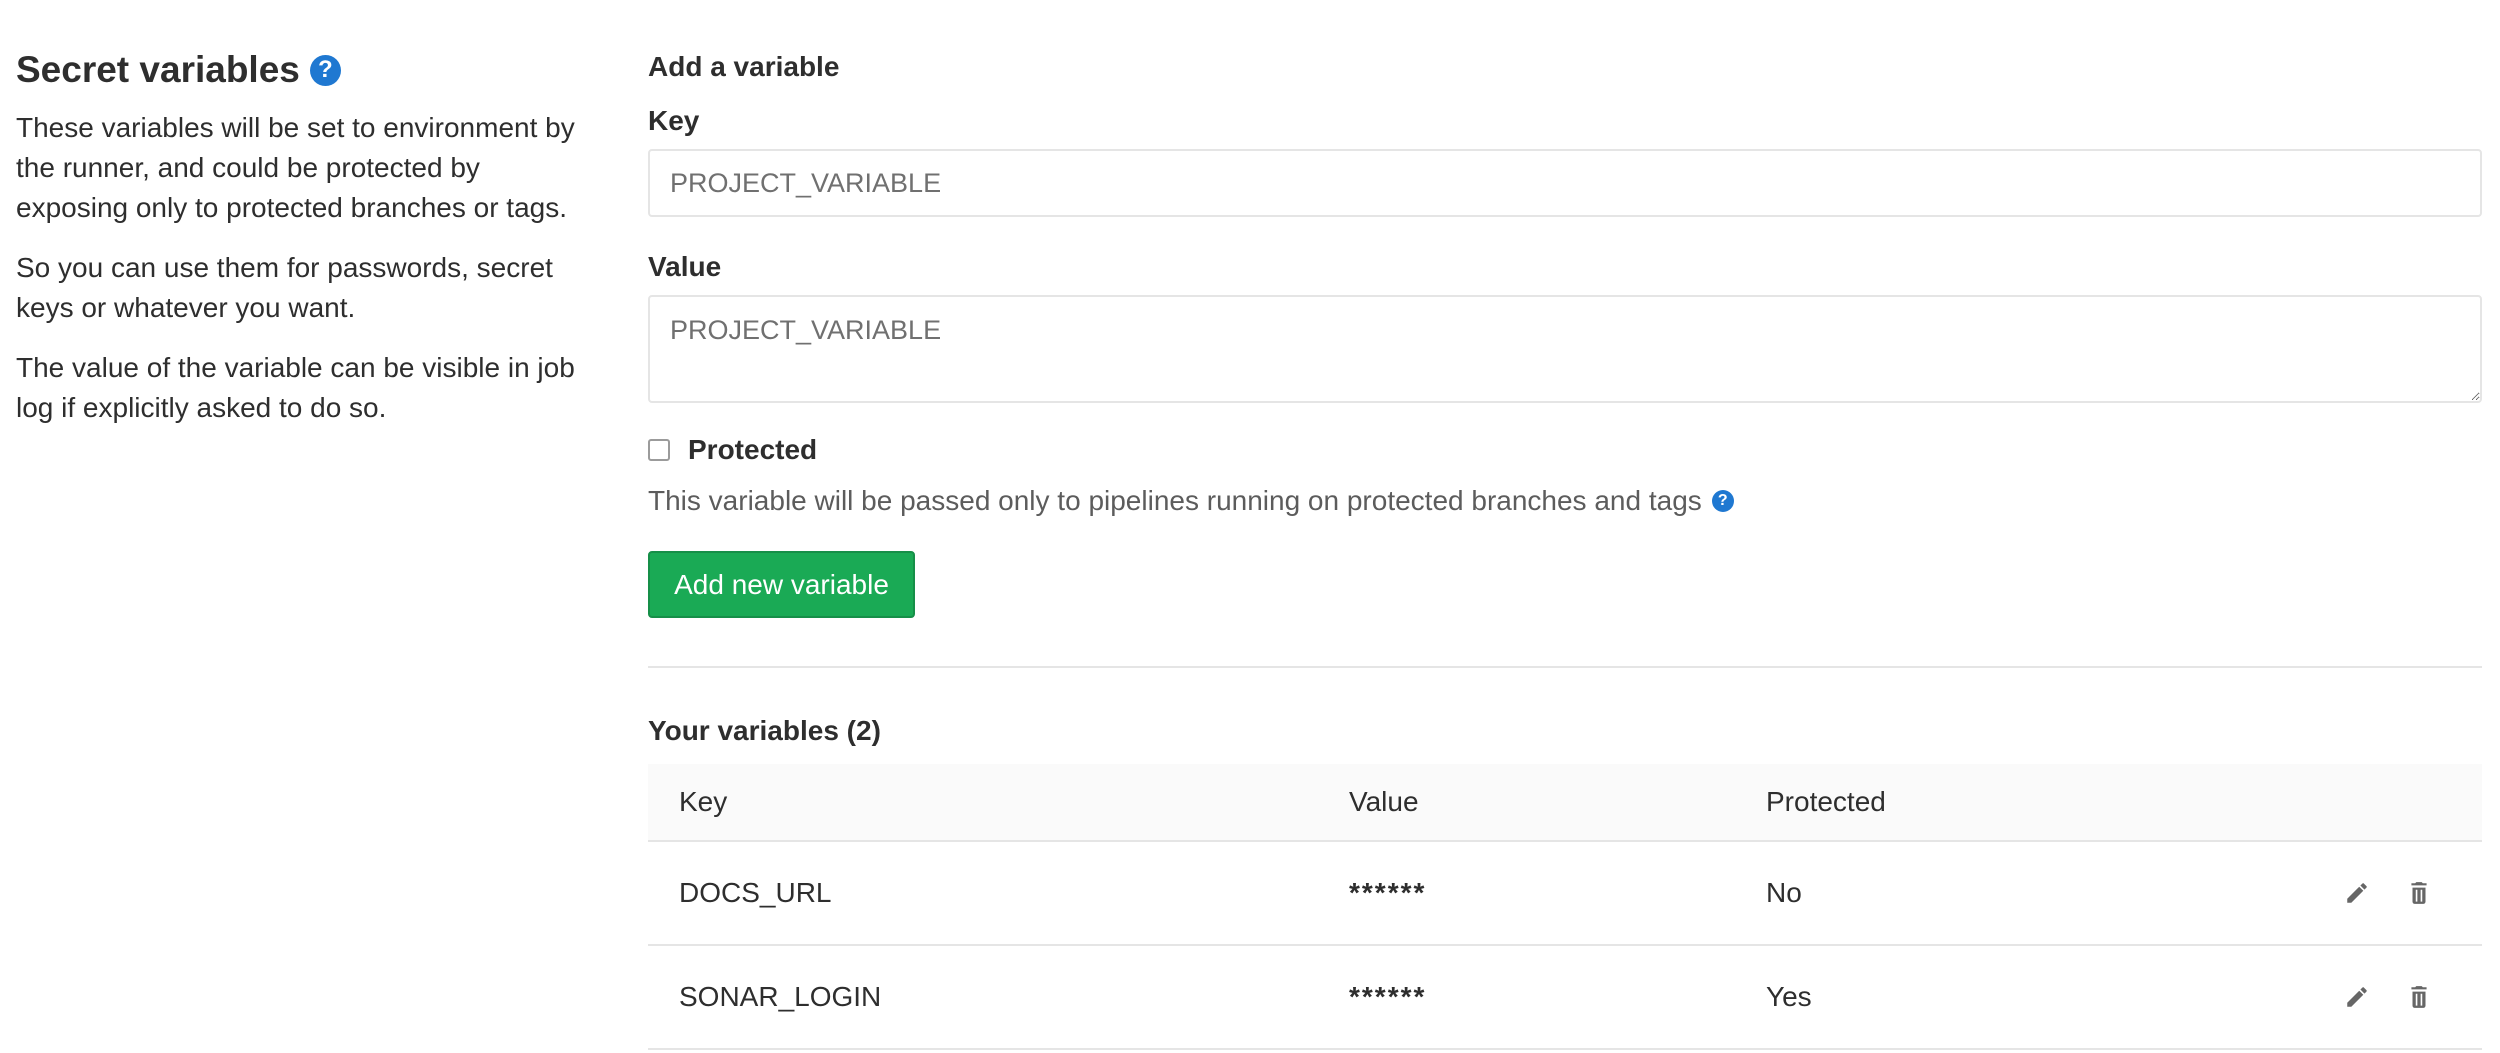 The width and height of the screenshot is (2500, 1053). Describe the element at coordinates (1565, 349) in the screenshot. I see `value-input` at that location.